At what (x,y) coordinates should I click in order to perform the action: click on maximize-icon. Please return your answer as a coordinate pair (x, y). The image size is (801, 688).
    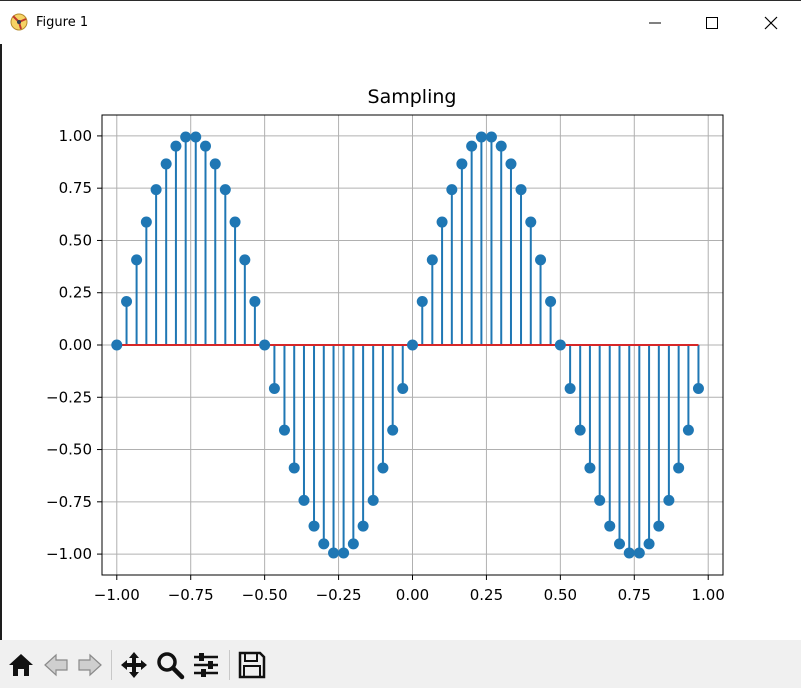
    Looking at the image, I should click on (712, 23).